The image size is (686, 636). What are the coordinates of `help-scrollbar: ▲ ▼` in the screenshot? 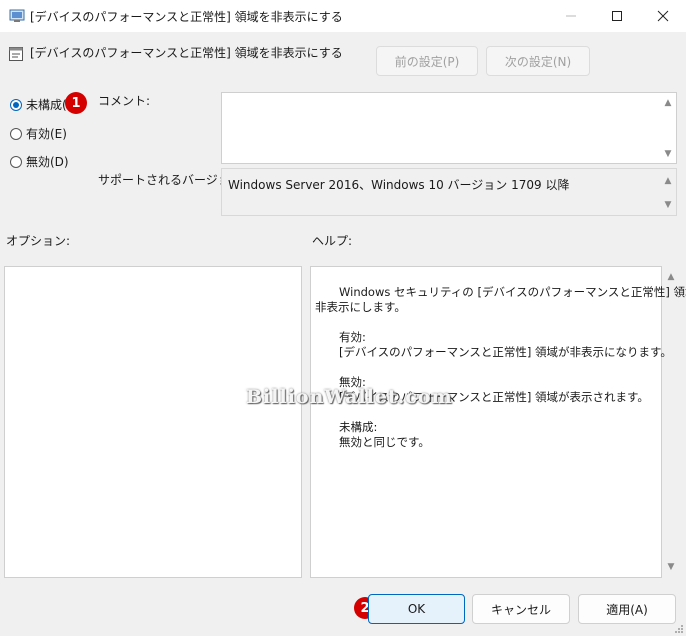 It's located at (671, 422).